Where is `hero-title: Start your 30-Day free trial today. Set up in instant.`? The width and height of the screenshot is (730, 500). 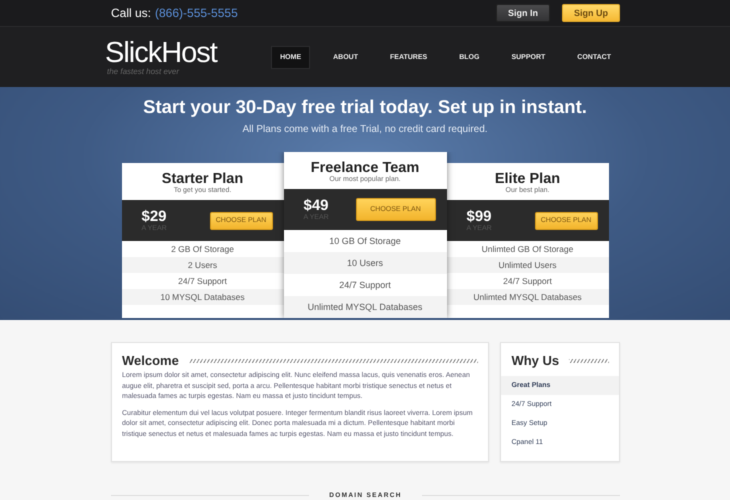
hero-title: Start your 30-Day free trial today. Set up in instant. is located at coordinates (365, 107).